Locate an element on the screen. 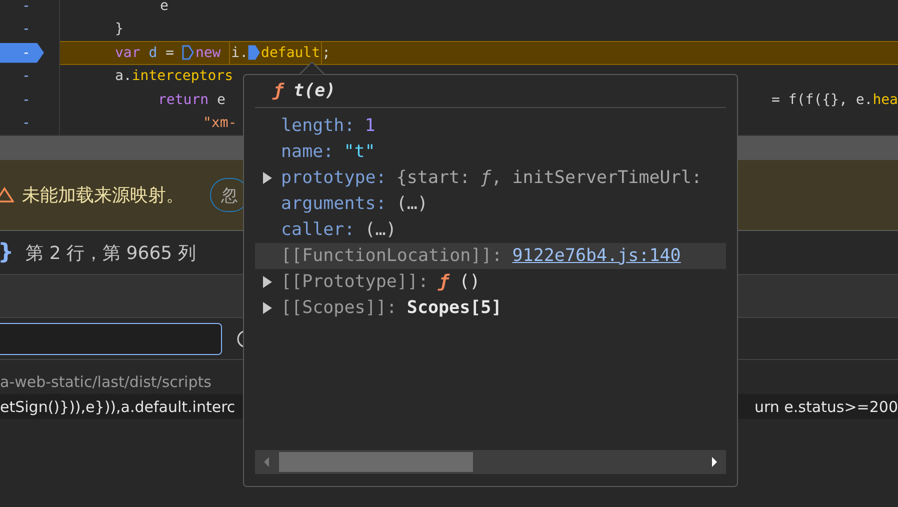  property-row: prototype: {start: ƒ, initServerTimeUrl: is located at coordinates (490, 178).